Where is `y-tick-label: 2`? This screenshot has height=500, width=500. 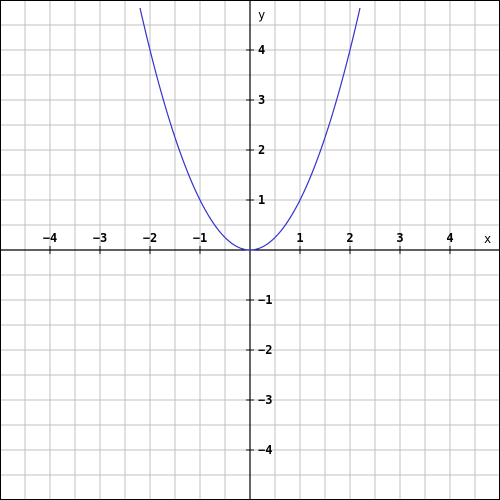
y-tick-label: 2 is located at coordinates (261, 150).